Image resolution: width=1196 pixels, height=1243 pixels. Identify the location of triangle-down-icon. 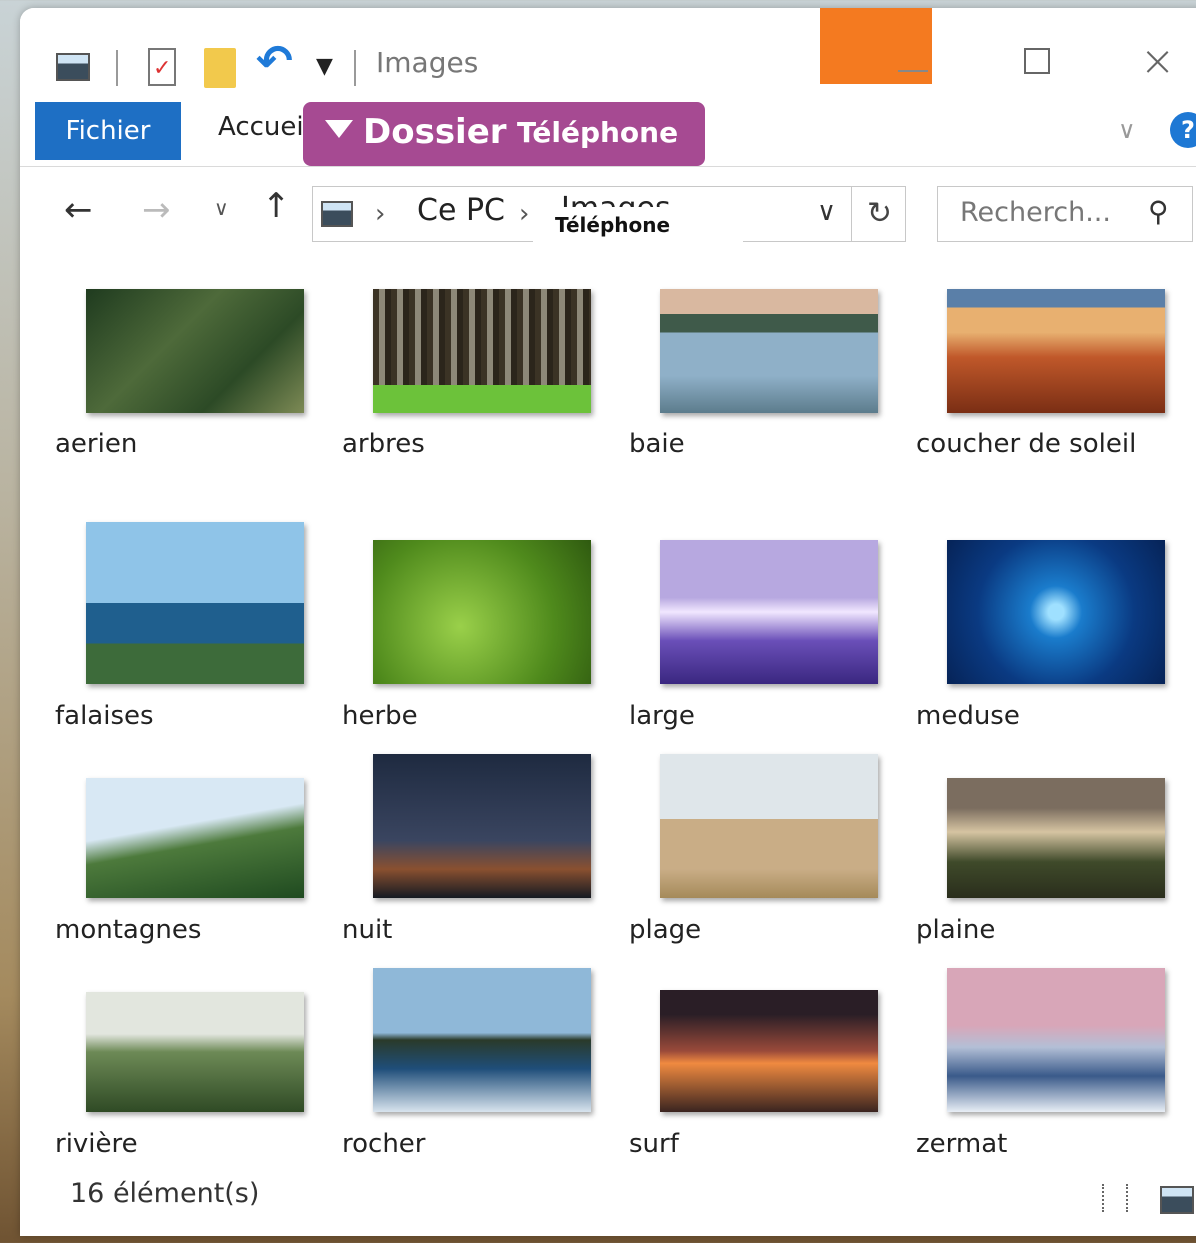
(339, 129).